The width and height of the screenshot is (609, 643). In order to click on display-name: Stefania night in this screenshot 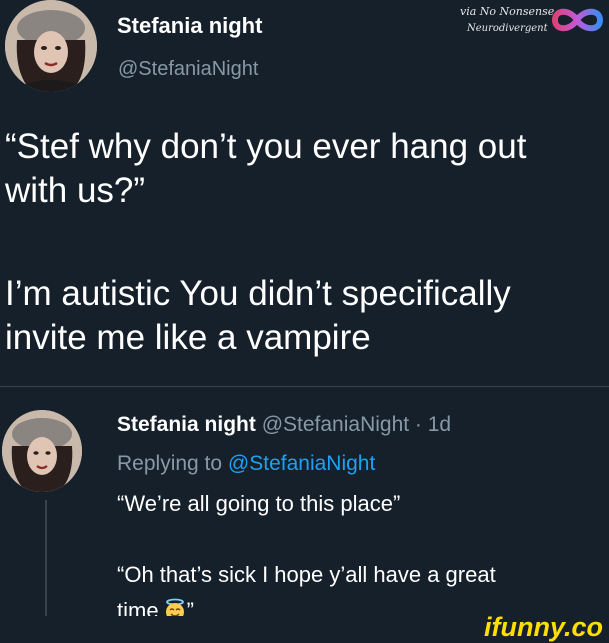, I will do `click(189, 26)`.